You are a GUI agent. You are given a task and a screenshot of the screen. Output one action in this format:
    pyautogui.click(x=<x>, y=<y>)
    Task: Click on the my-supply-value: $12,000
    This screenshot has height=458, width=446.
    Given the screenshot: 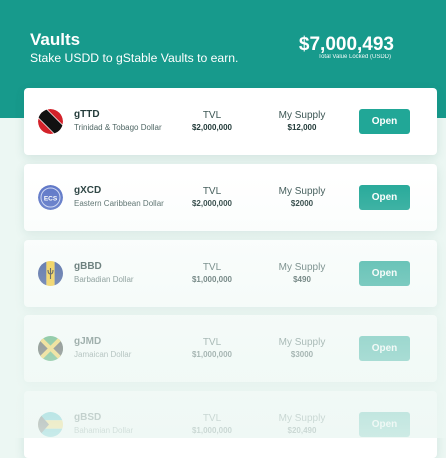 What is the action you would take?
    pyautogui.click(x=302, y=127)
    